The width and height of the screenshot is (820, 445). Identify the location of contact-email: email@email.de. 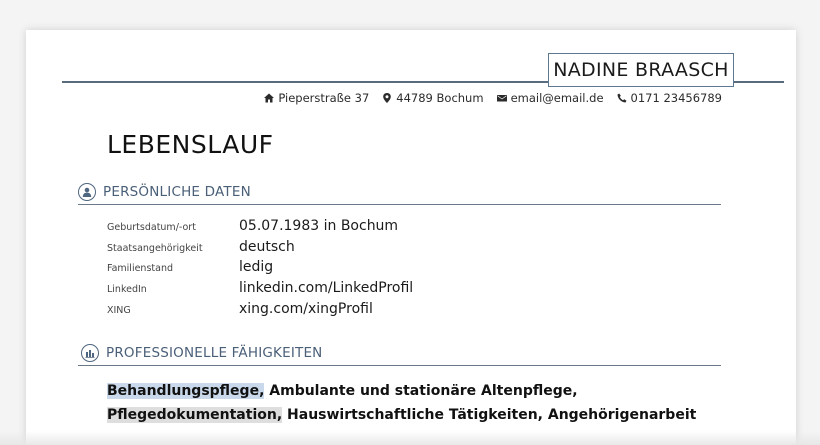
(550, 98).